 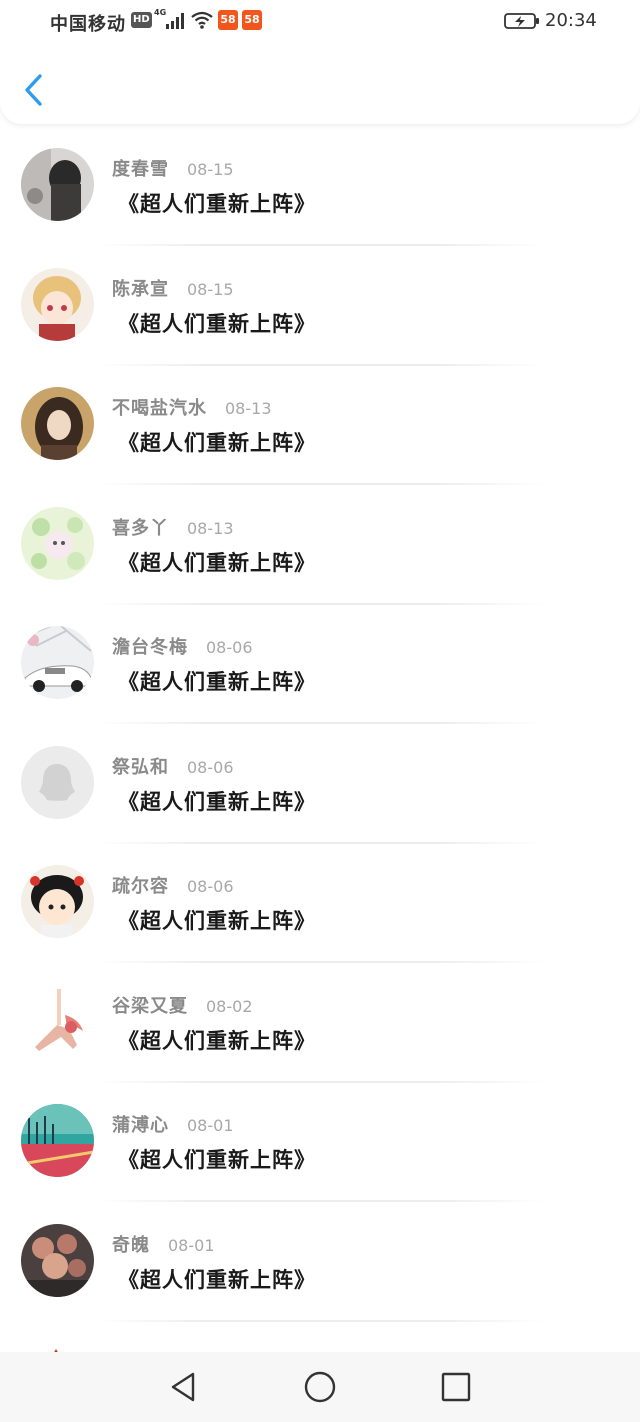 I want to click on wifi-icon, so click(x=202, y=20).